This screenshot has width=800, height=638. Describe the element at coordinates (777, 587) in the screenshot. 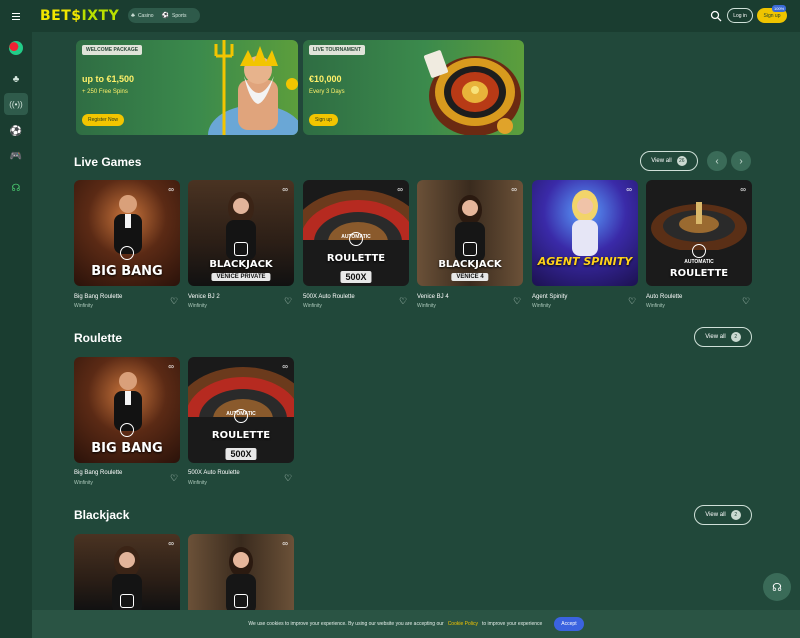

I see `live-support-button: ☊` at that location.